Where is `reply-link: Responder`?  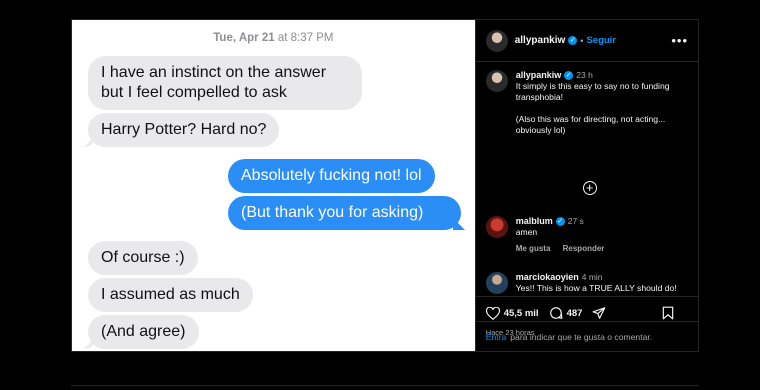
reply-link: Responder is located at coordinates (584, 248).